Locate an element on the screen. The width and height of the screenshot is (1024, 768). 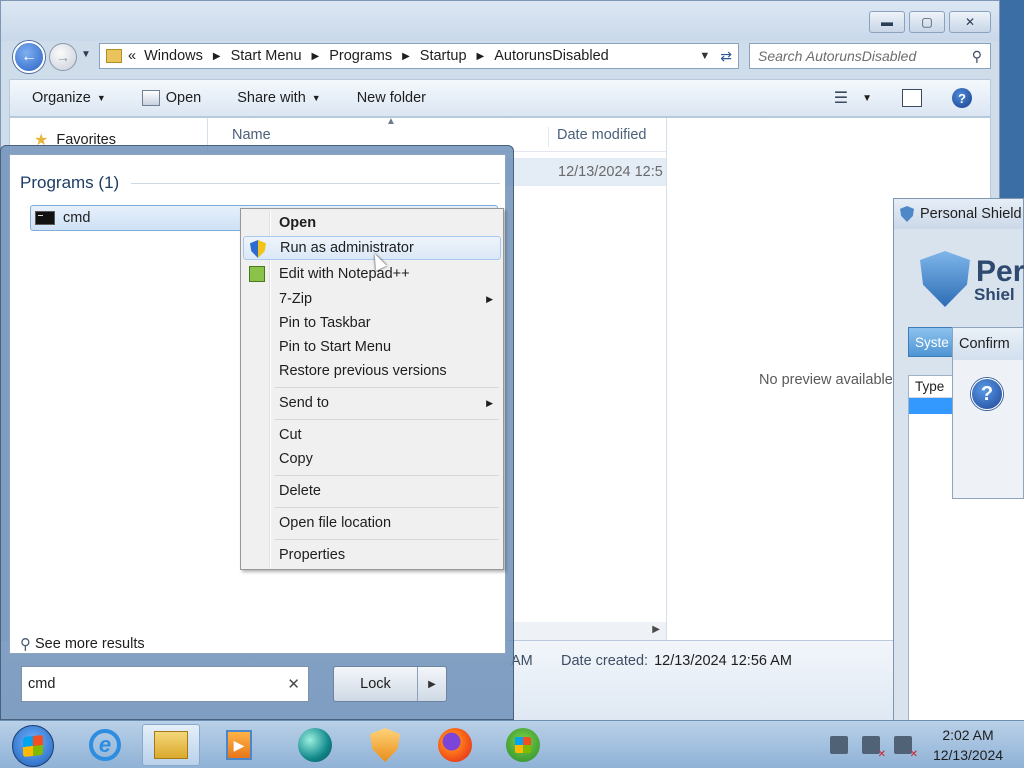
menu-item-cut: Cut is located at coordinates (372, 435).